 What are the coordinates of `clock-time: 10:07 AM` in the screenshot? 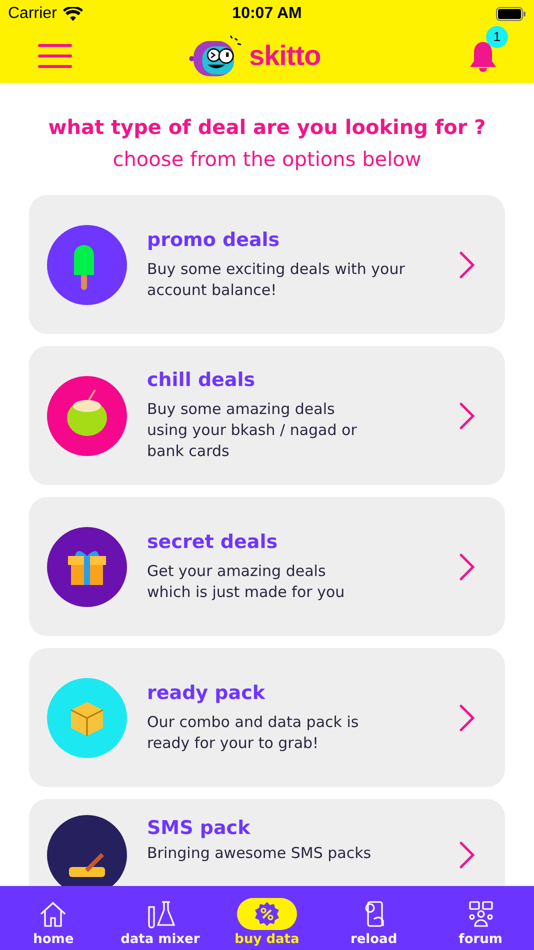 It's located at (267, 14).